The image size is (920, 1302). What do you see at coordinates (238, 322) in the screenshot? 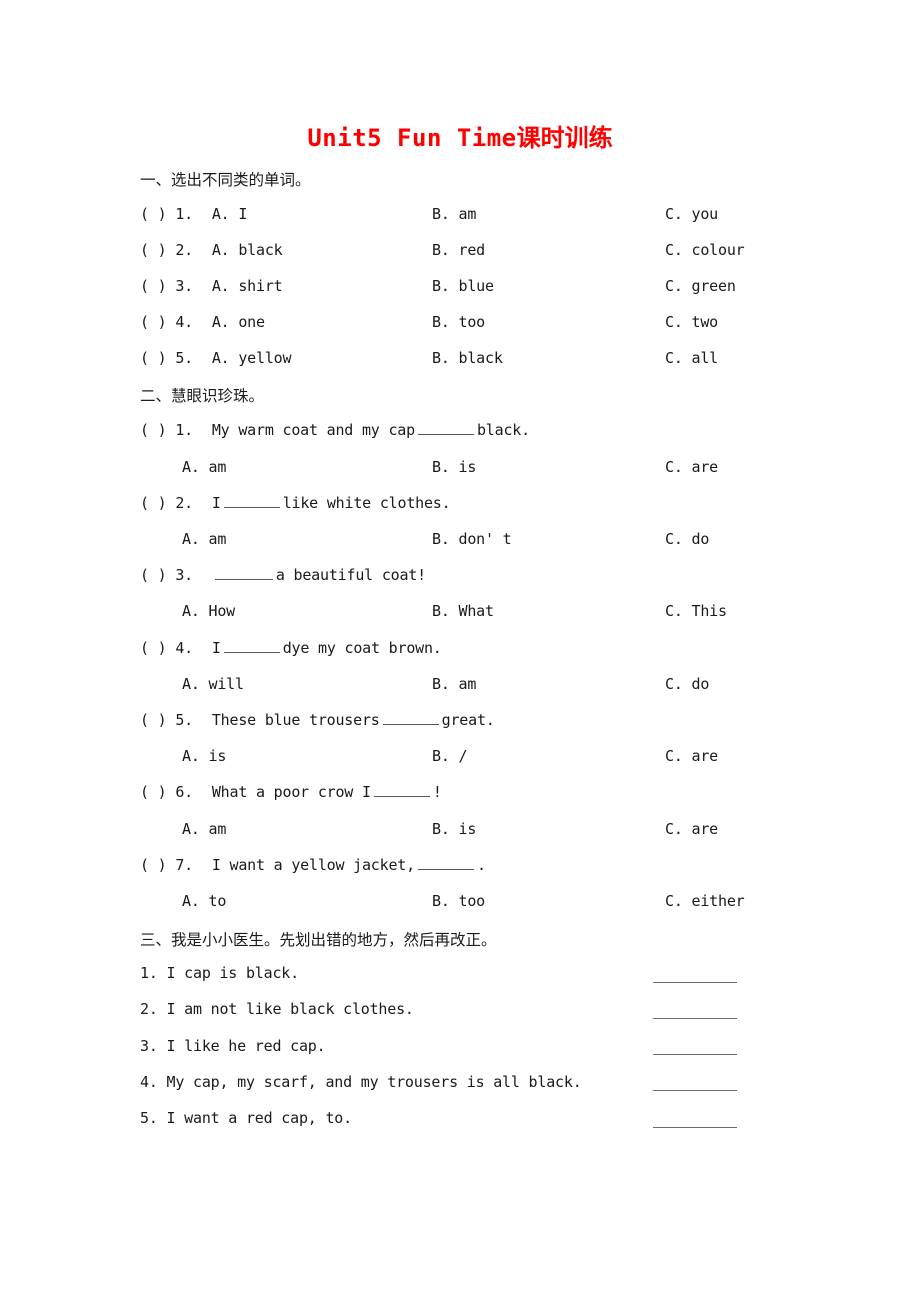
I see `option-a: A. one` at bounding box center [238, 322].